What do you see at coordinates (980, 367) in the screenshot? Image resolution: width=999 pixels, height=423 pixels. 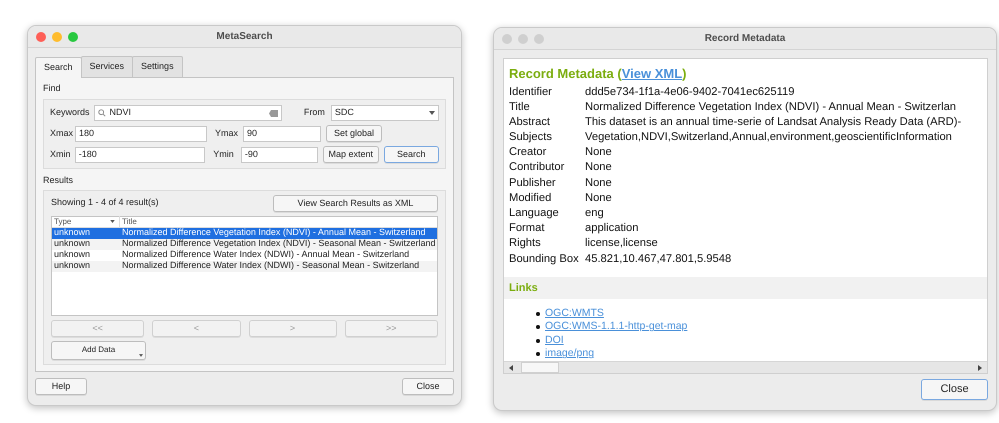 I see `scroll-right-icon` at bounding box center [980, 367].